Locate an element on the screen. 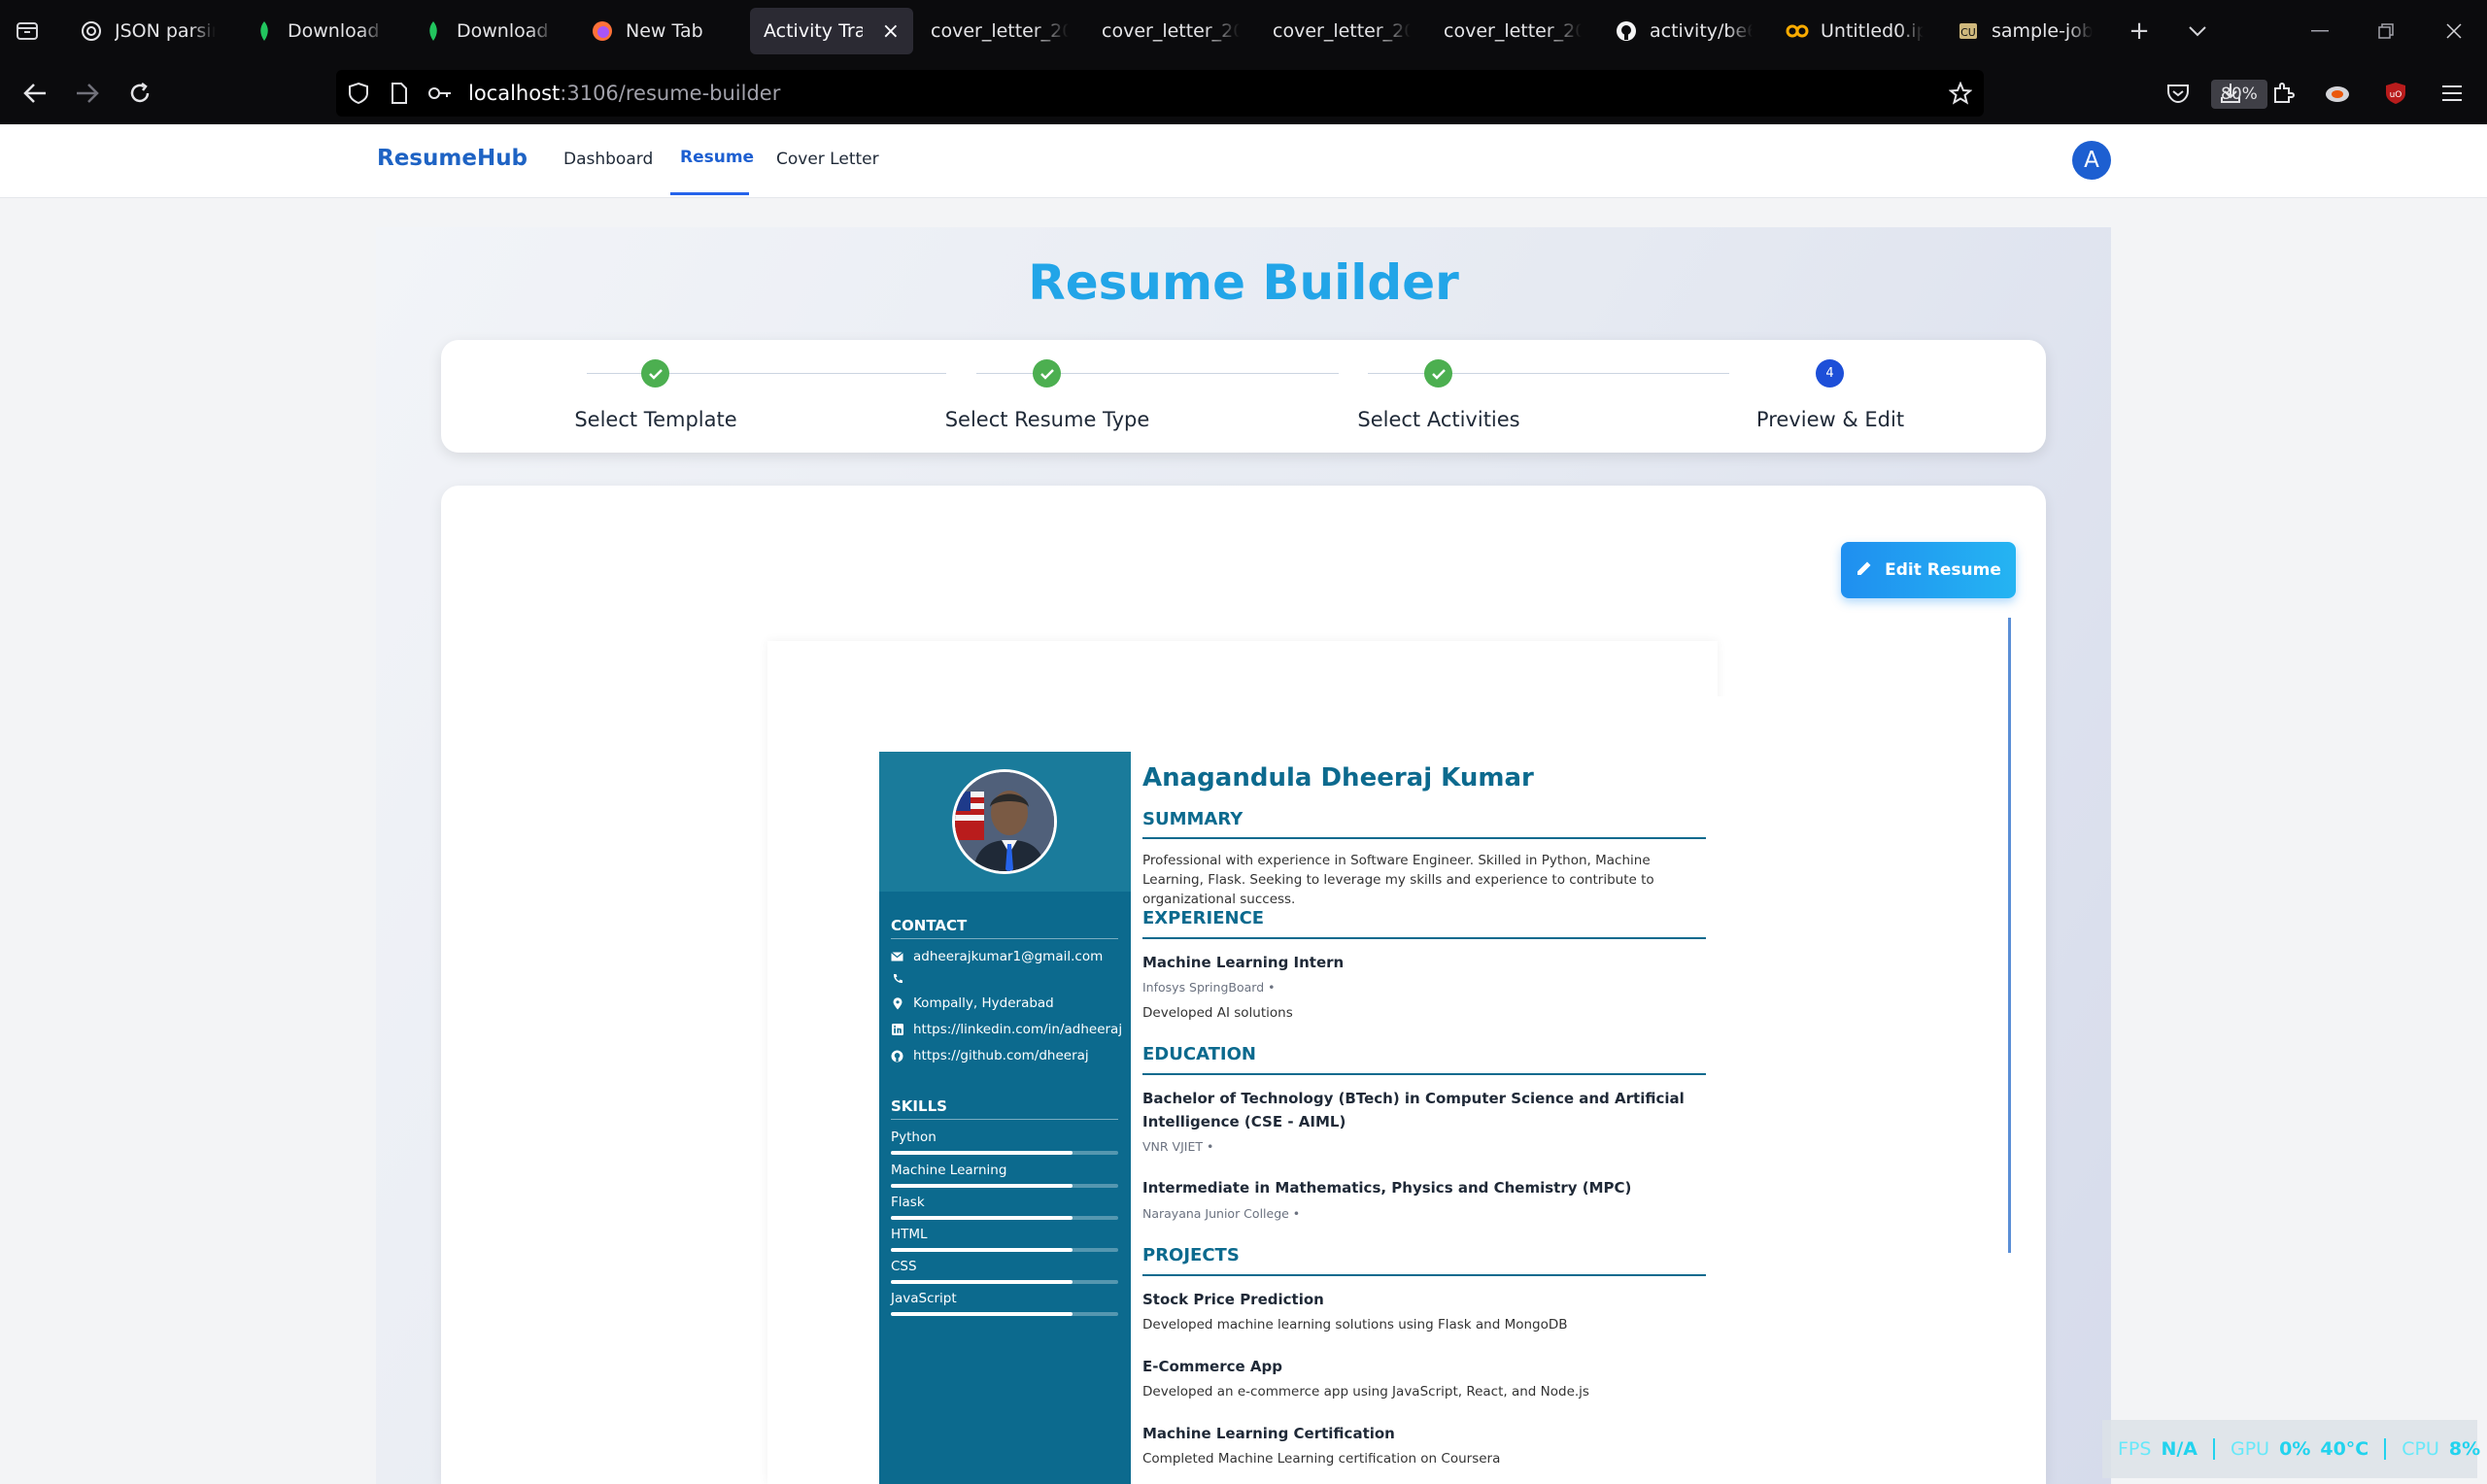 This screenshot has width=2487, height=1484. step-4-label: Preview & Edit is located at coordinates (1830, 419).